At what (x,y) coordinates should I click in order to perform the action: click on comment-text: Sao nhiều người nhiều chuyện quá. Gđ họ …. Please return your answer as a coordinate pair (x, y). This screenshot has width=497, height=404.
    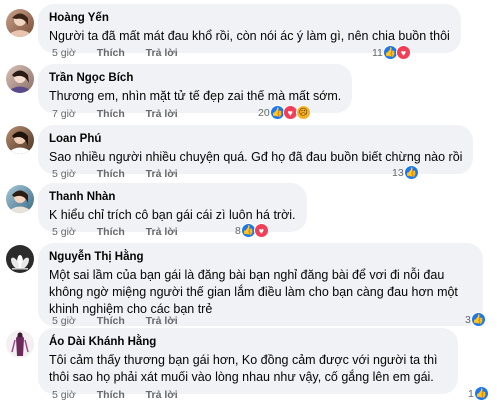
    Looking at the image, I should click on (256, 157).